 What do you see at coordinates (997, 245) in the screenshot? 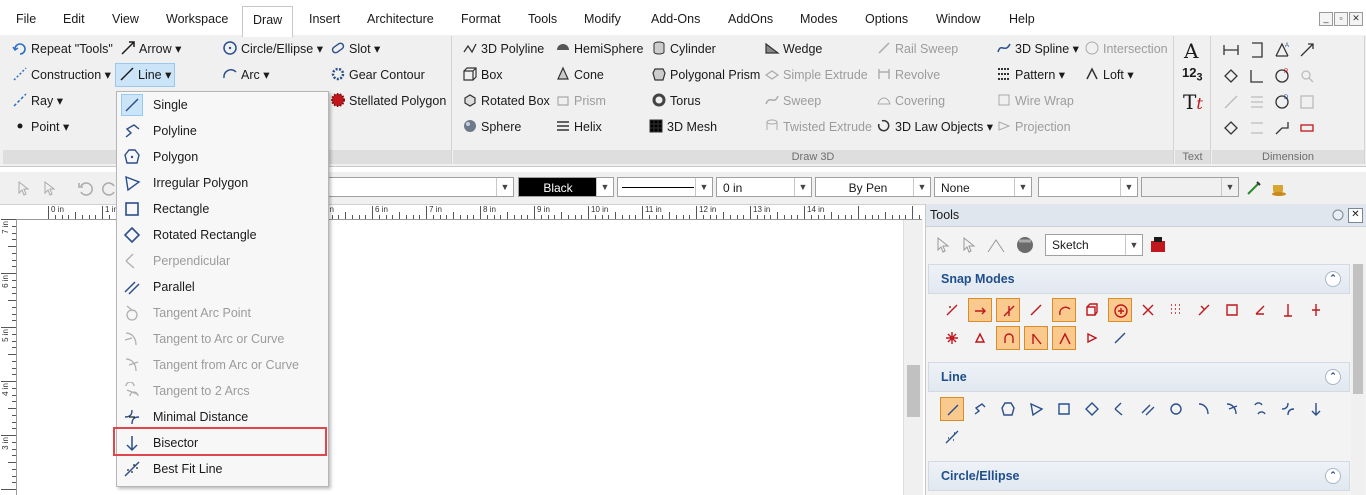
I see `edit-points-icon` at bounding box center [997, 245].